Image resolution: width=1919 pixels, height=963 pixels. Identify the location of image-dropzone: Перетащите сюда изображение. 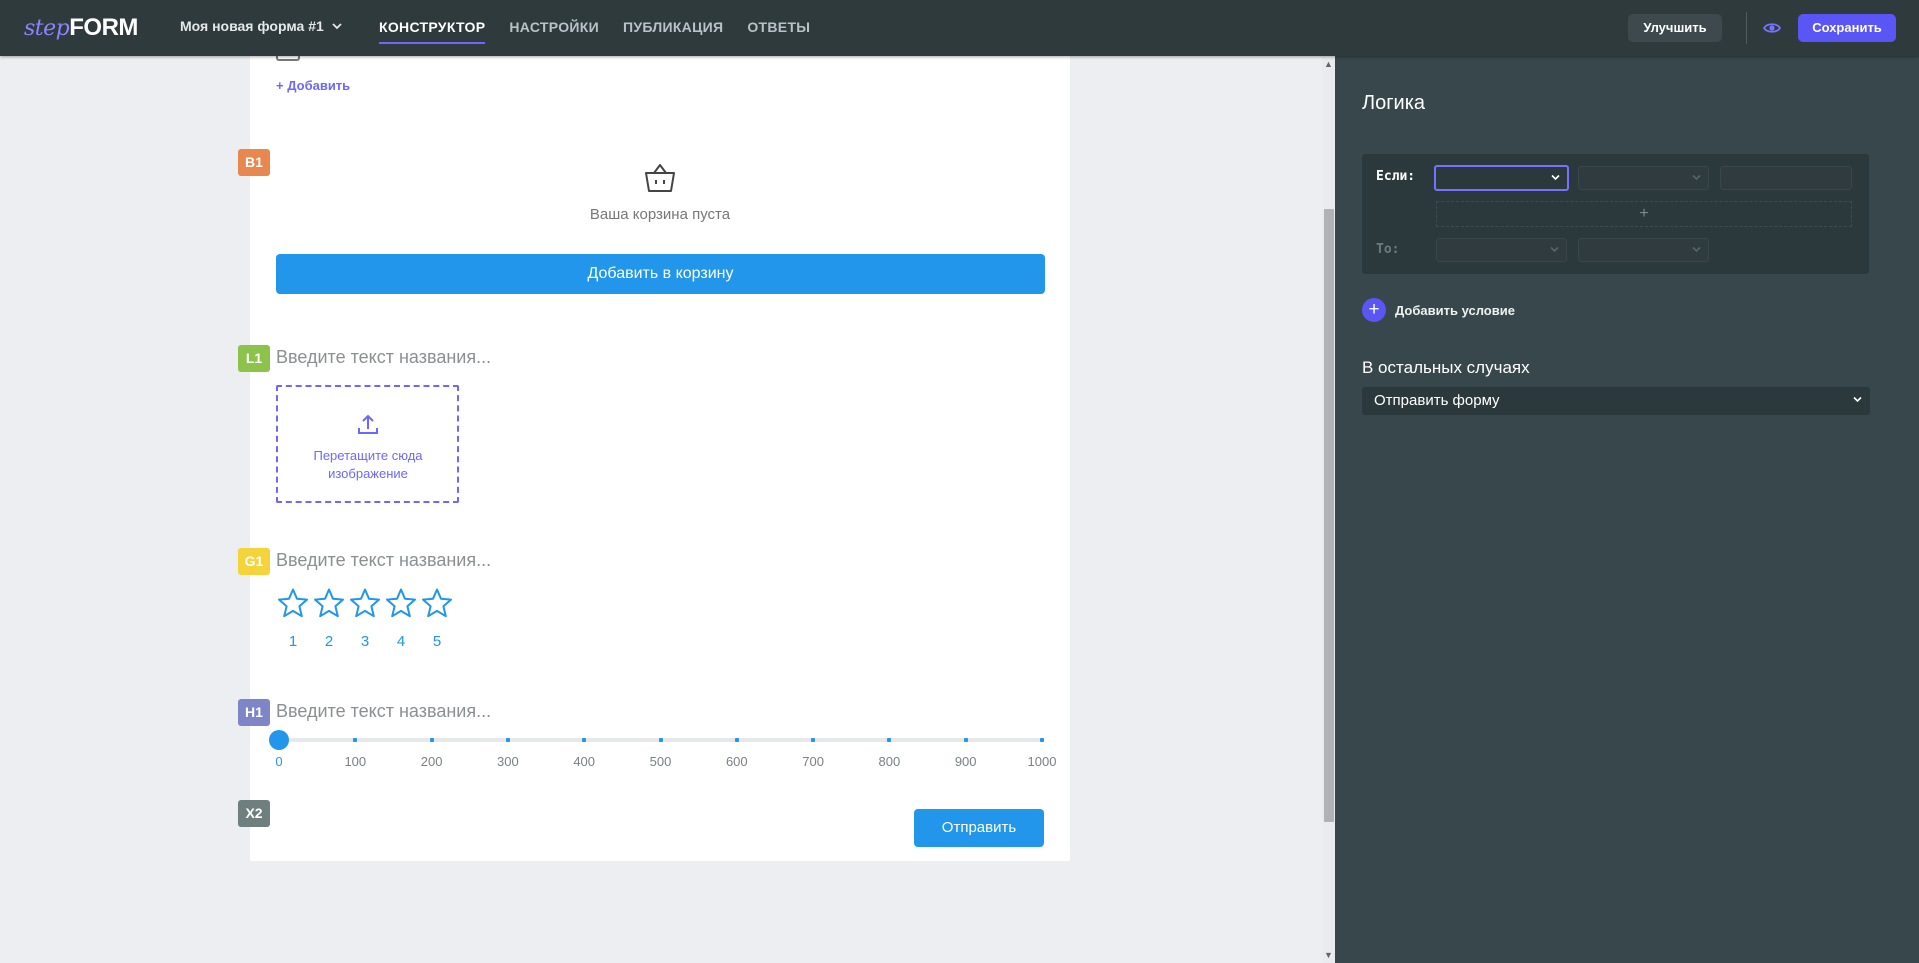
(367, 444).